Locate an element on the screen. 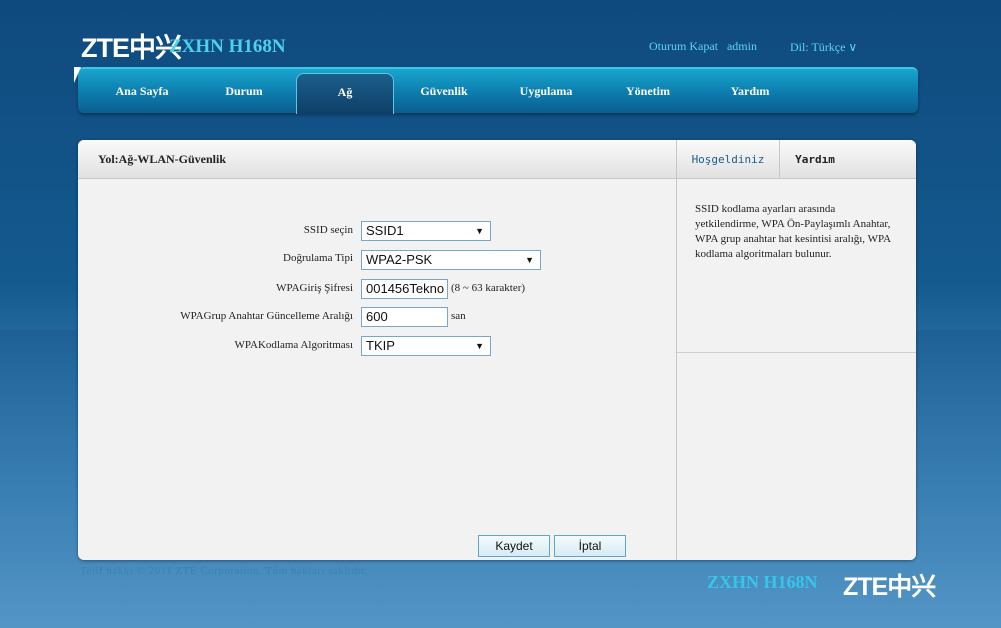 This screenshot has width=1001, height=628. header-links: Oturum Kapat admin is located at coordinates (706, 46).